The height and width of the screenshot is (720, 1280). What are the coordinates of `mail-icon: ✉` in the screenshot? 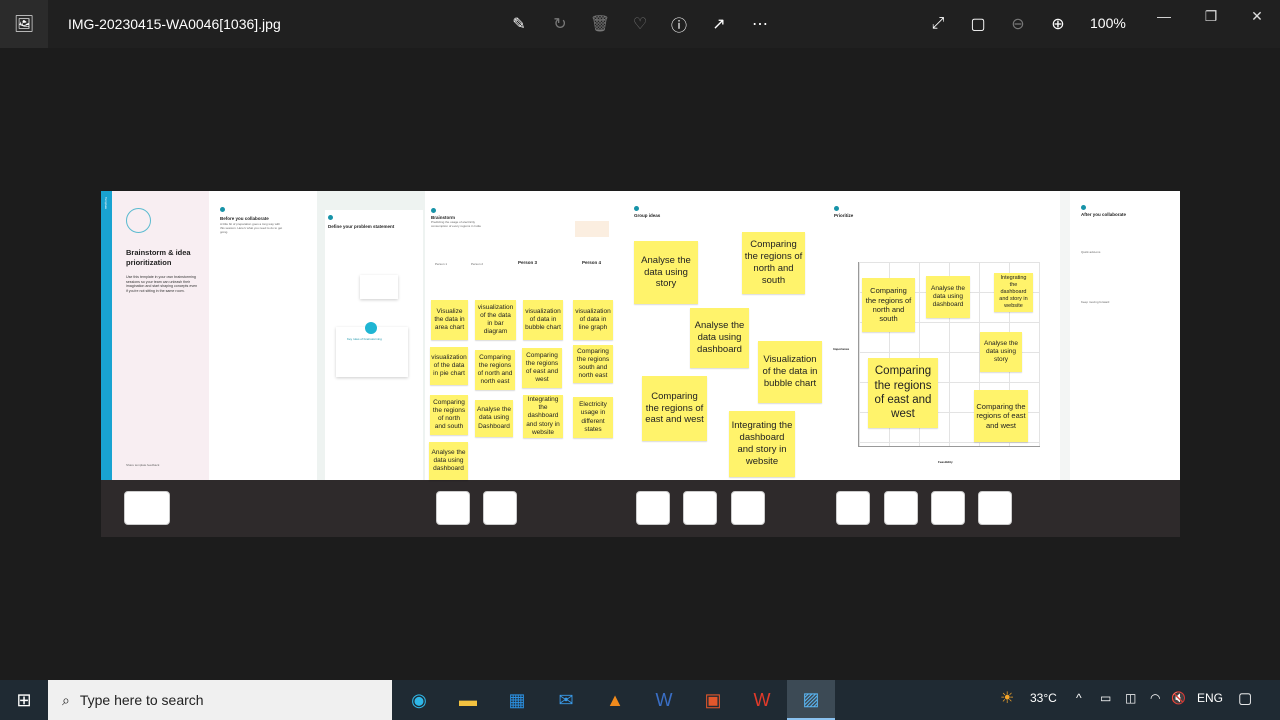 It's located at (566, 700).